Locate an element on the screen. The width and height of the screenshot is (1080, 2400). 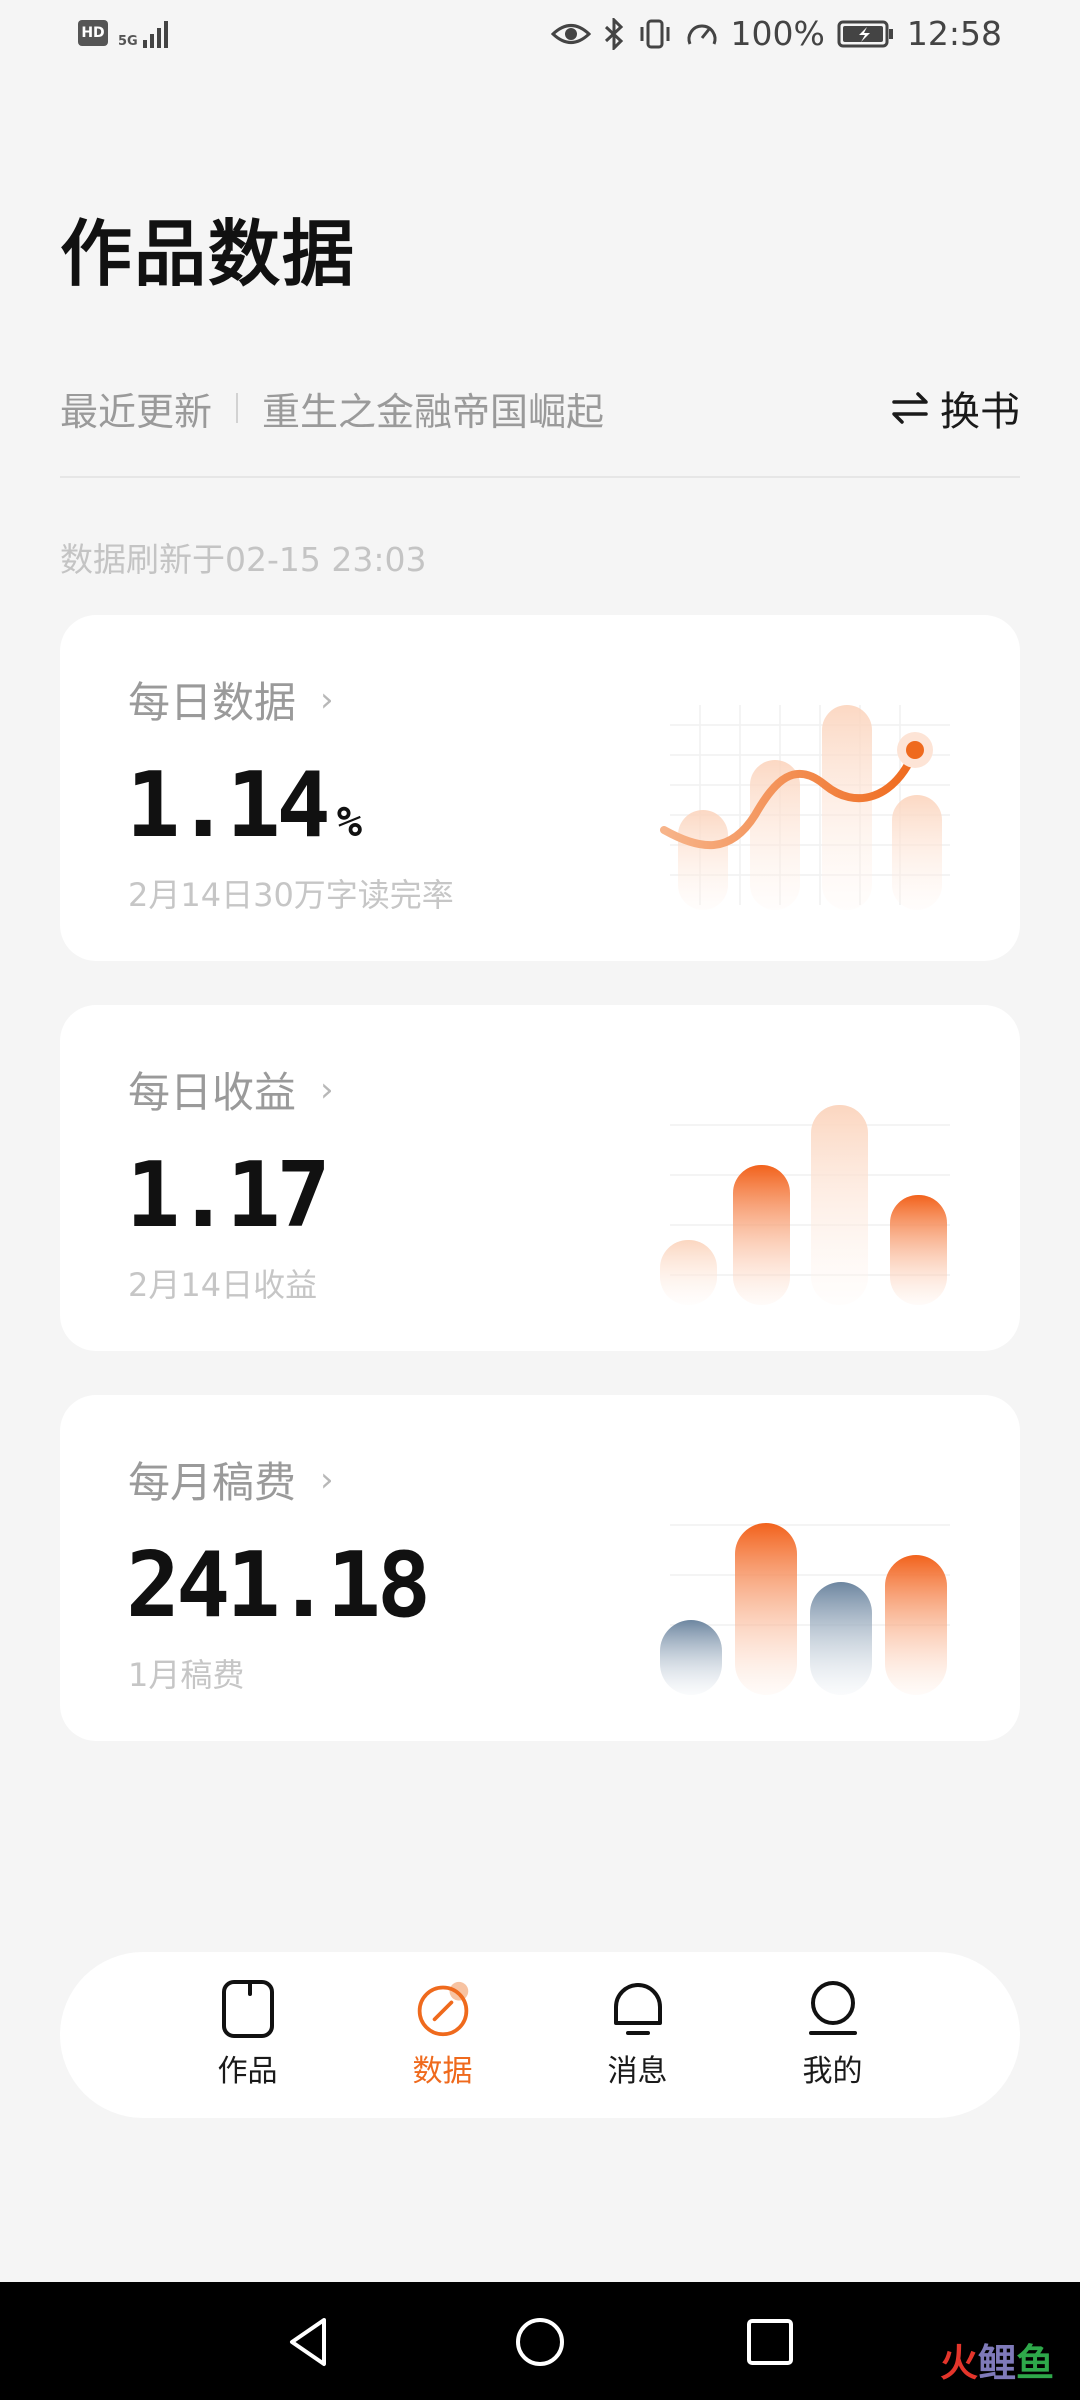
signal-icon is located at coordinates (155, 34).